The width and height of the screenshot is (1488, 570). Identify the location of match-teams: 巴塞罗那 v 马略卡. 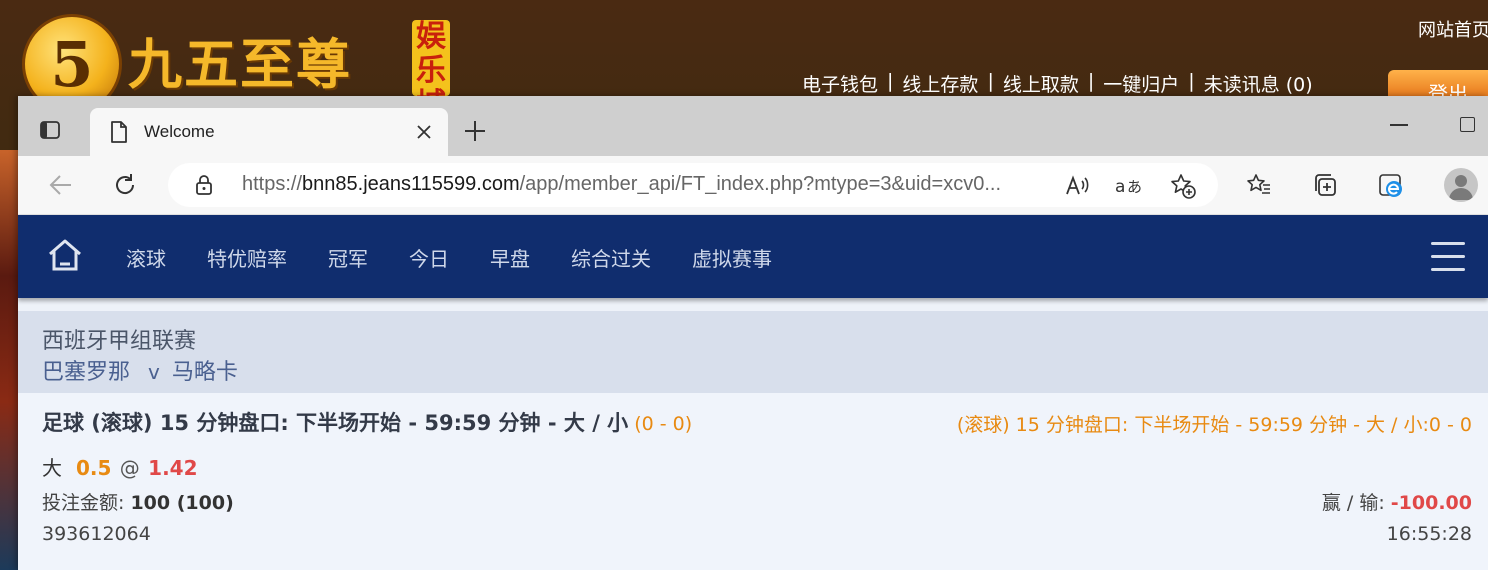
(140, 370).